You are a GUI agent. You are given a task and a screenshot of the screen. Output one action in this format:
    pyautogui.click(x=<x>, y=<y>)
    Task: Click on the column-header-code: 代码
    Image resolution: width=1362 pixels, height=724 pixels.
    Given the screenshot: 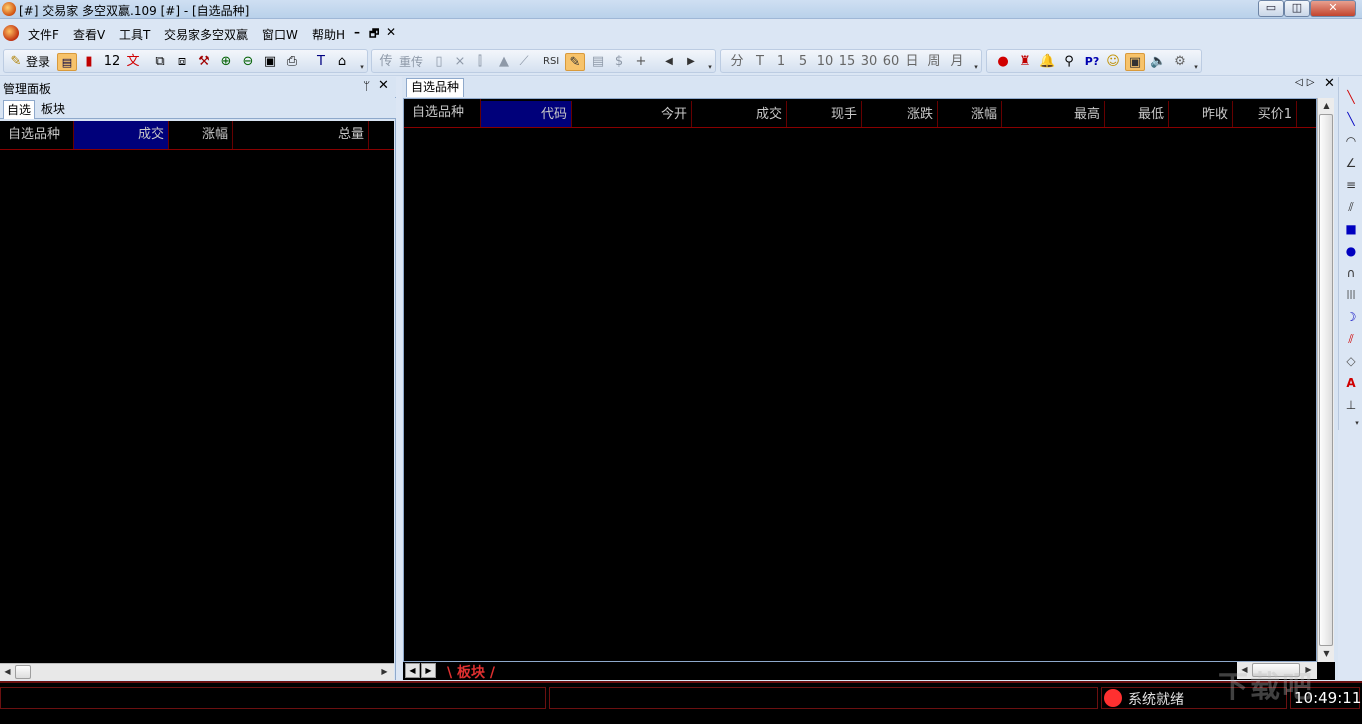 What is the action you would take?
    pyautogui.click(x=526, y=114)
    